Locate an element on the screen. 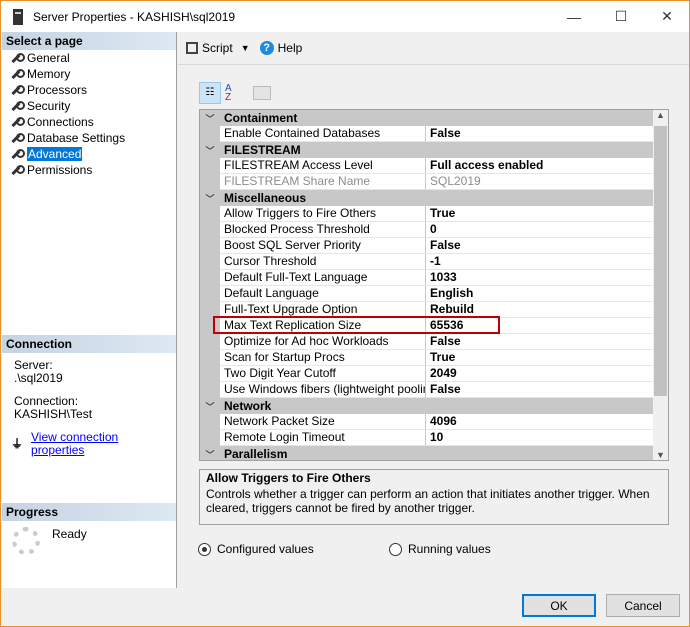 This screenshot has width=690, height=627. running-values-radio: Running values is located at coordinates (440, 549).